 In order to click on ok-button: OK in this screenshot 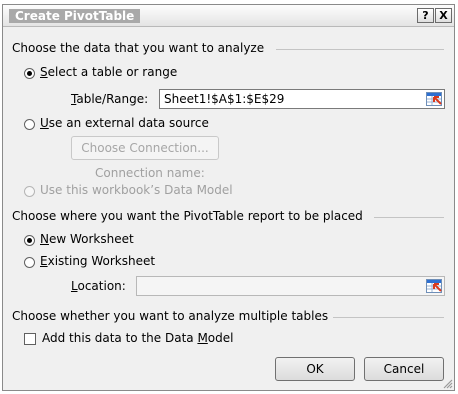, I will do `click(315, 369)`.